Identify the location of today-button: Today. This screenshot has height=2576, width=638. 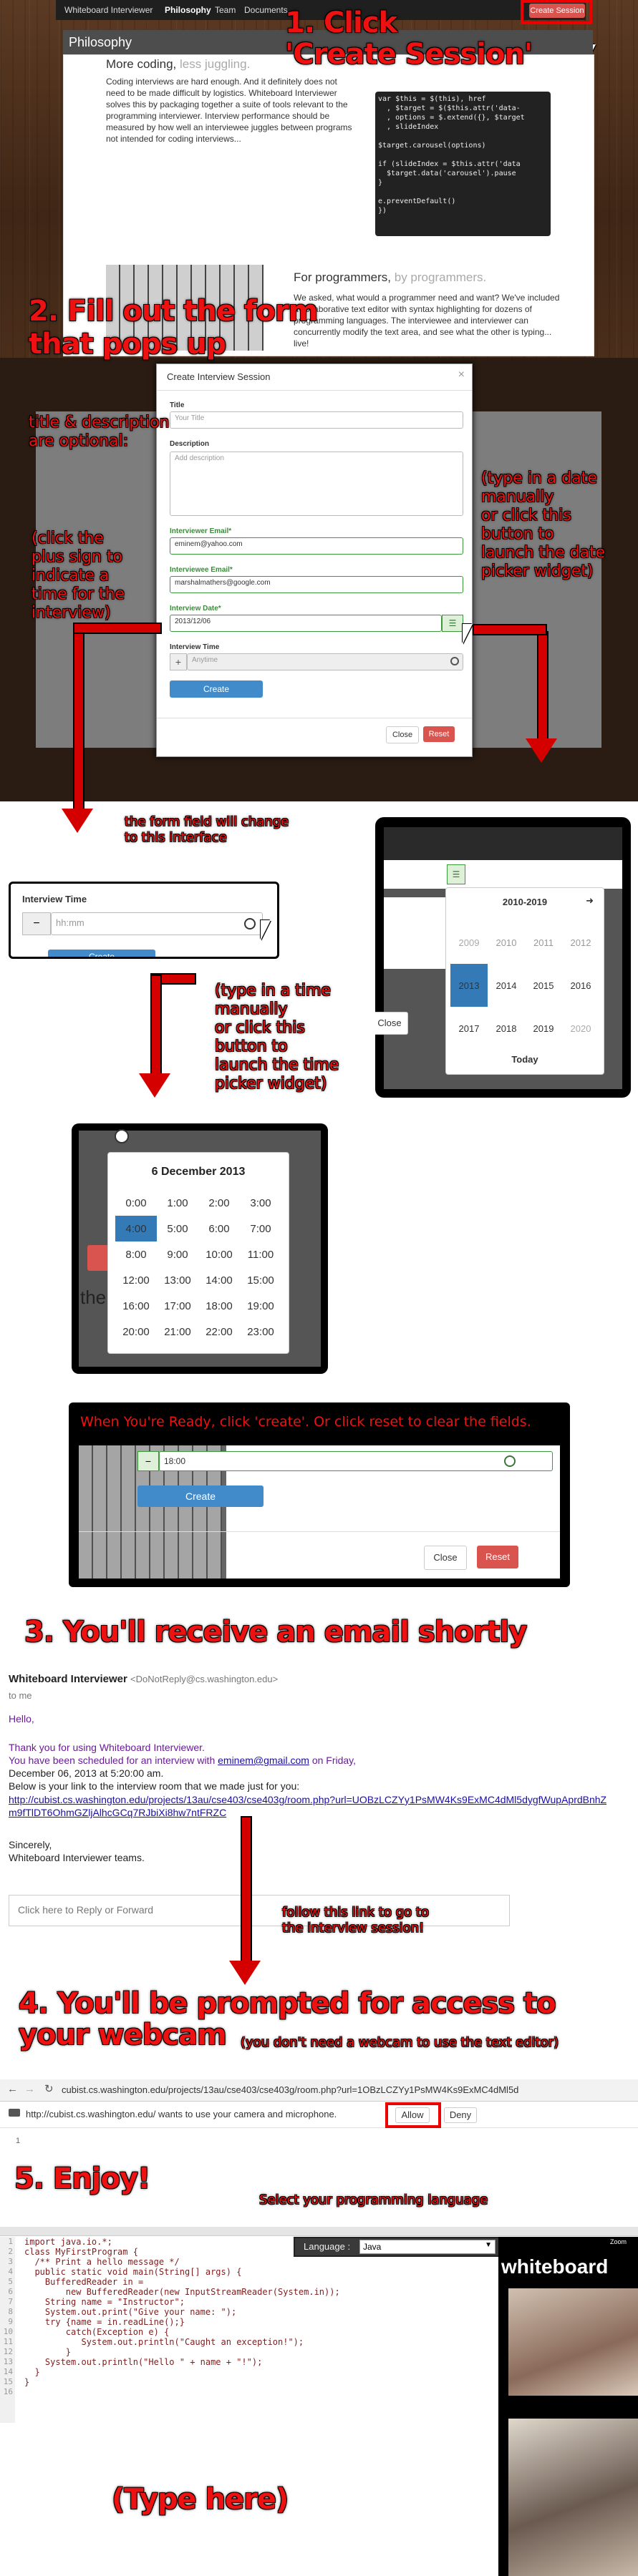
(525, 1059).